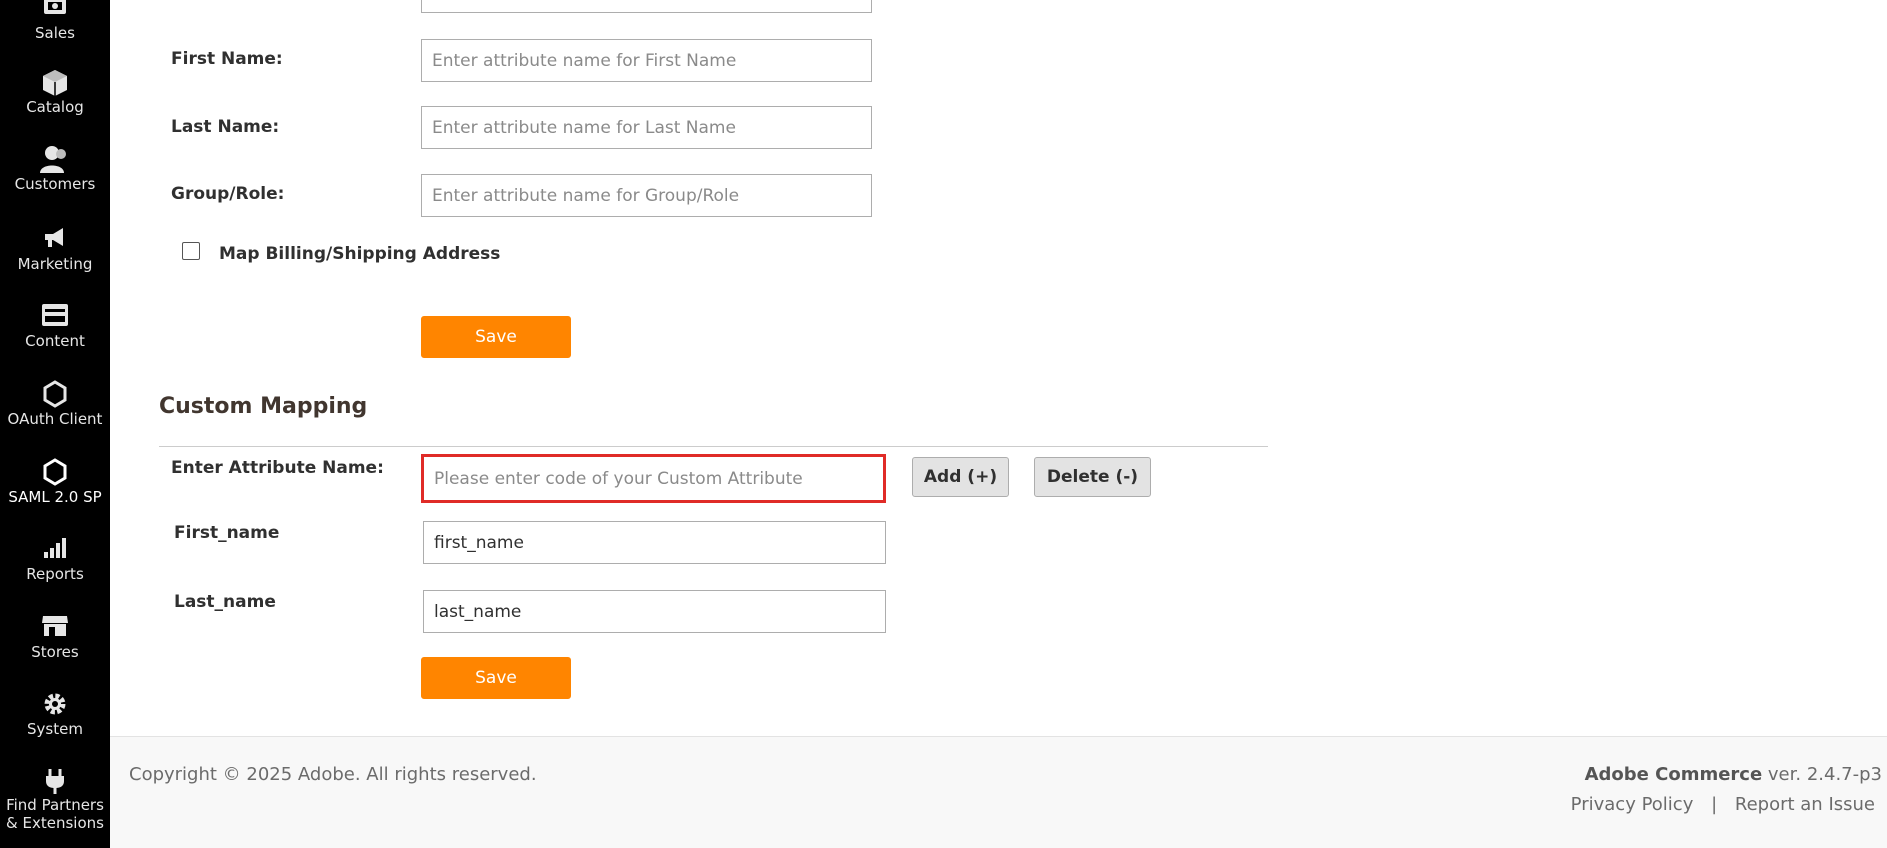 Image resolution: width=1887 pixels, height=848 pixels. Describe the element at coordinates (713, 446) in the screenshot. I see `section-divider` at that location.